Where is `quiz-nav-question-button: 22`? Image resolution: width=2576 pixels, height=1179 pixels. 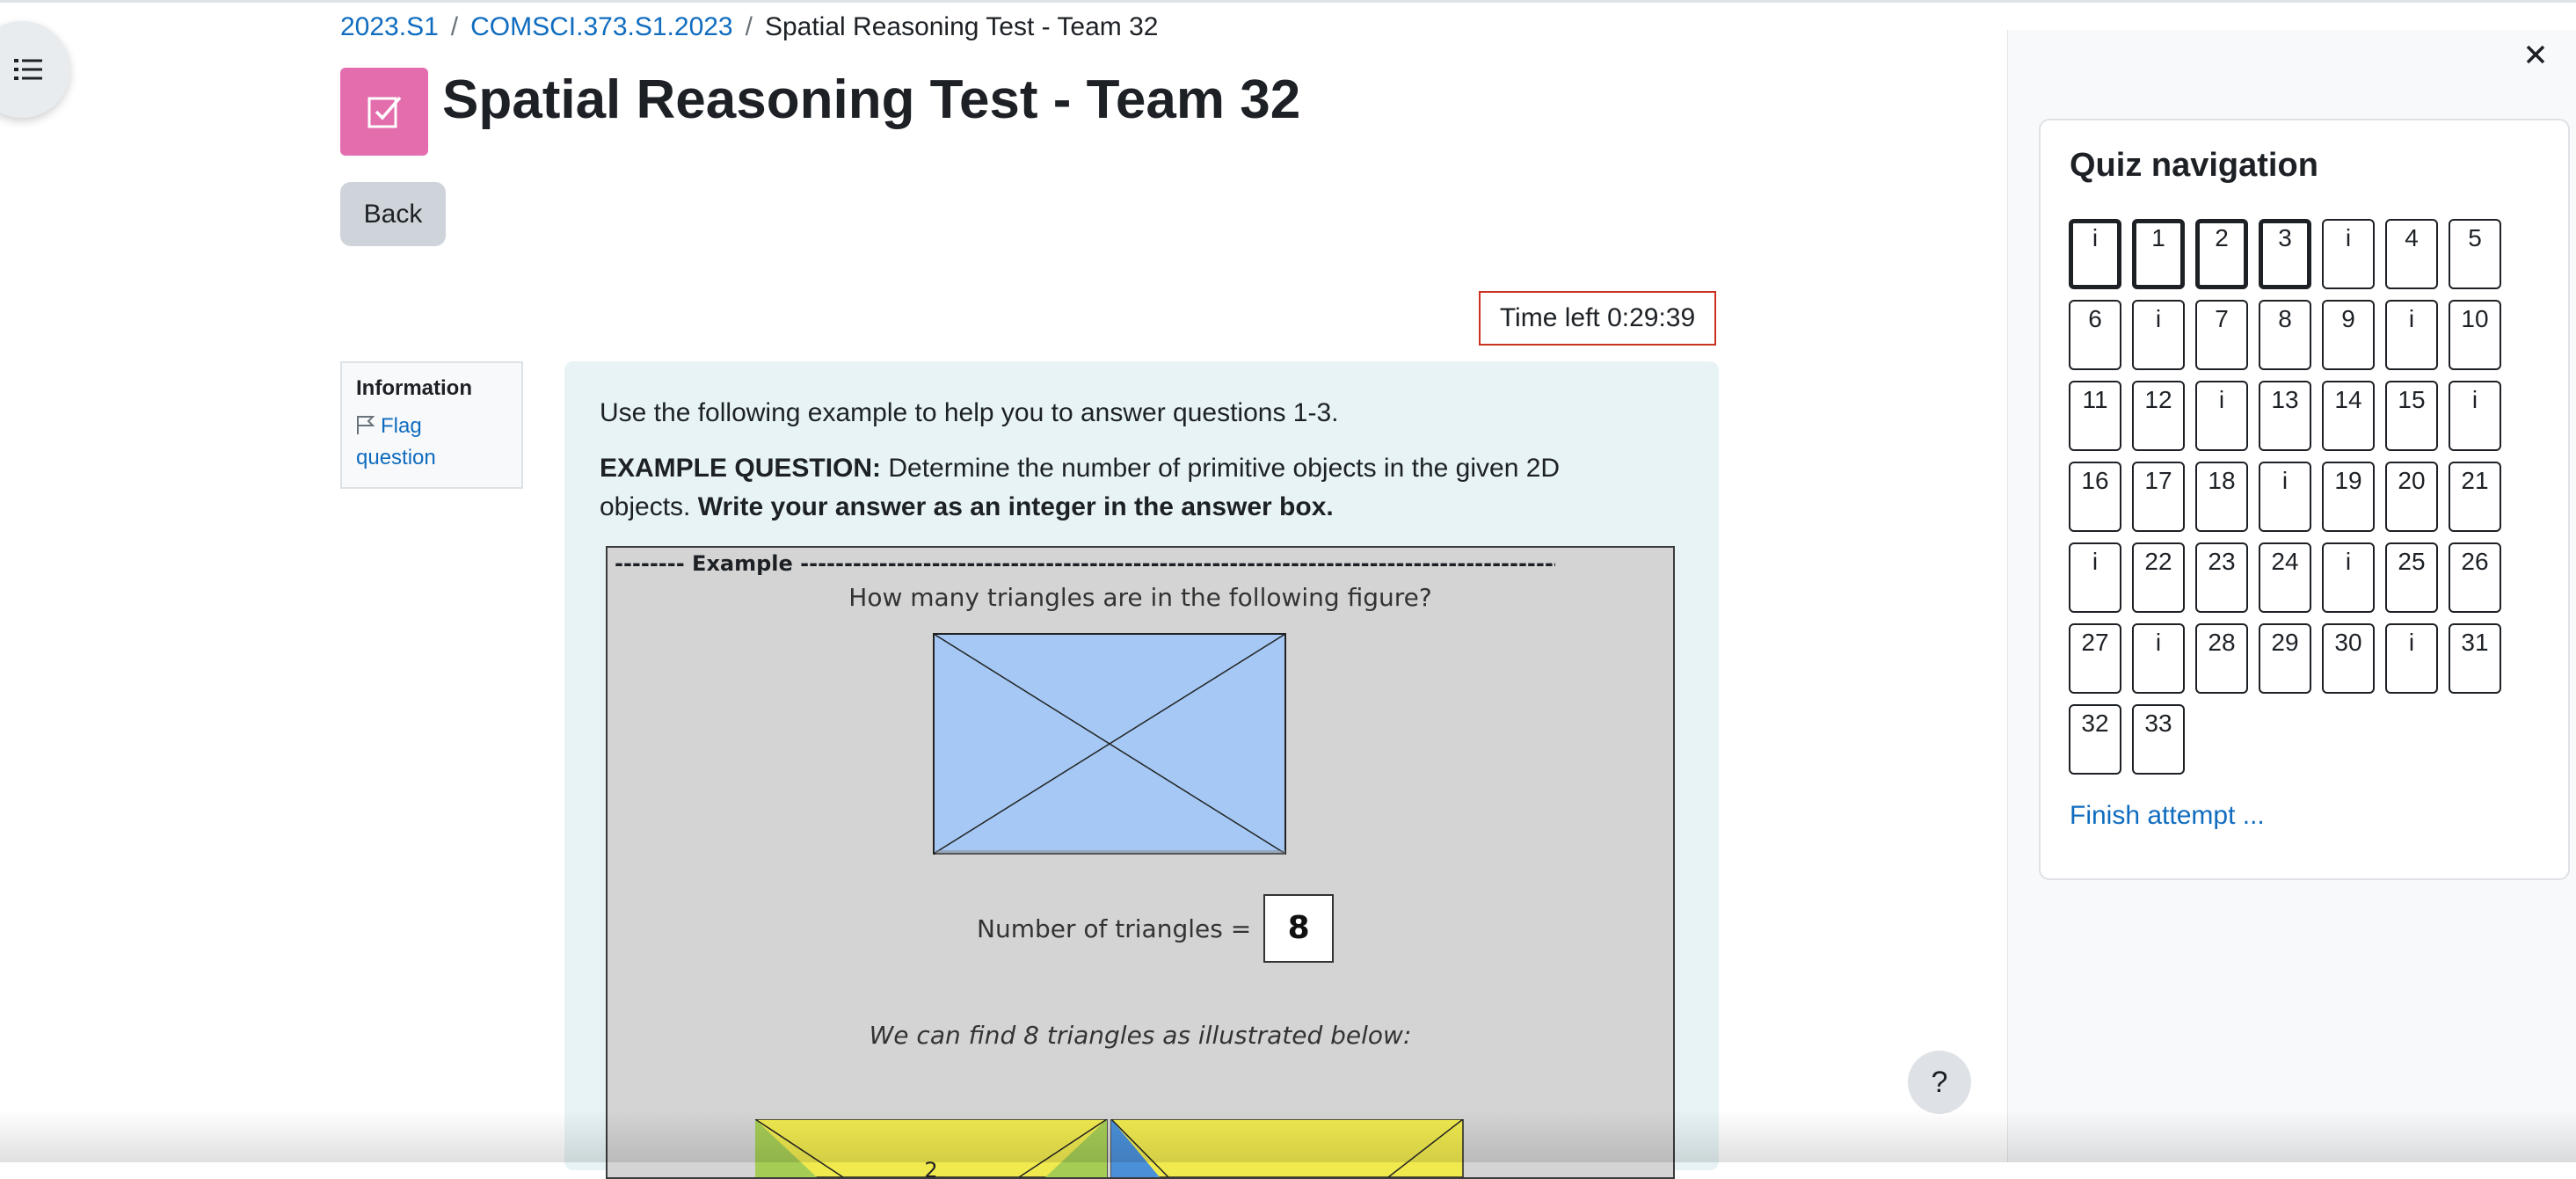
quiz-nav-question-button: 22 is located at coordinates (2158, 577).